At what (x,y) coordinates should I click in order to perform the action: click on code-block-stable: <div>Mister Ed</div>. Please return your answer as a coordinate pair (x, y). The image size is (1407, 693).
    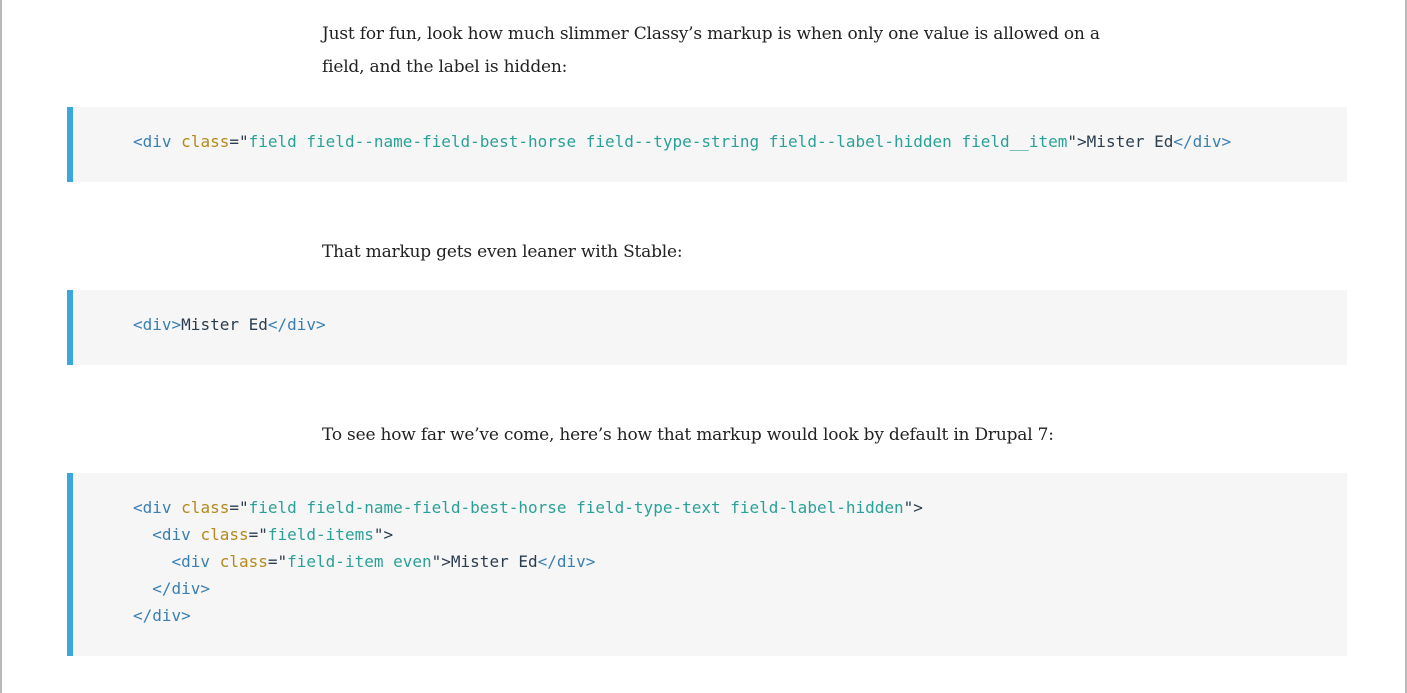
    Looking at the image, I should click on (707, 327).